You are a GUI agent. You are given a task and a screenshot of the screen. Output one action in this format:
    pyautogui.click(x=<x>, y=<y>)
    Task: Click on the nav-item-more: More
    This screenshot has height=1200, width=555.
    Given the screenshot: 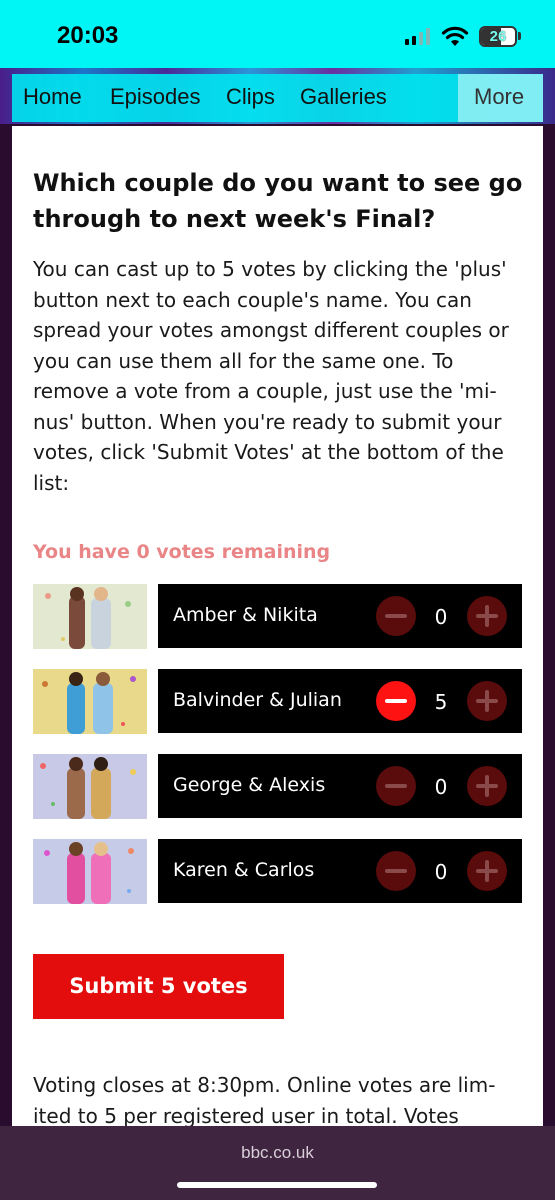 What is the action you would take?
    pyautogui.click(x=499, y=97)
    